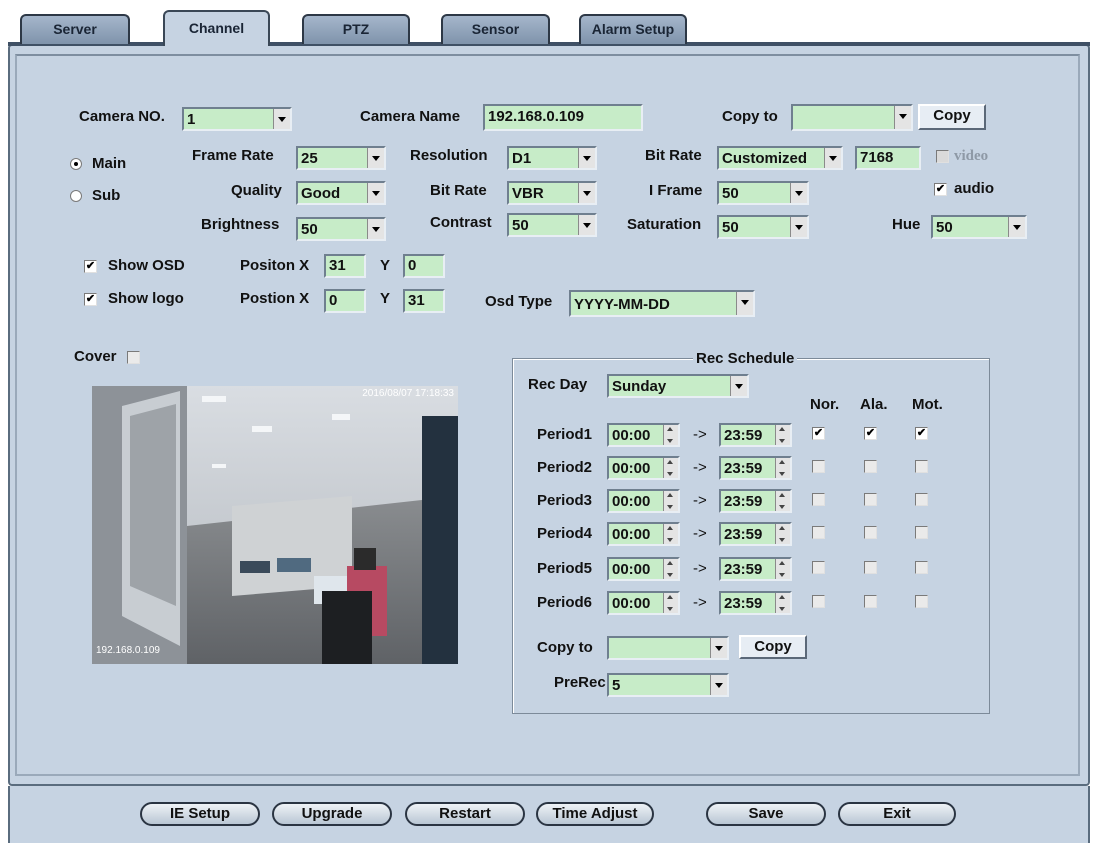  What do you see at coordinates (332, 814) in the screenshot?
I see `upgrade-button: Upgrade` at bounding box center [332, 814].